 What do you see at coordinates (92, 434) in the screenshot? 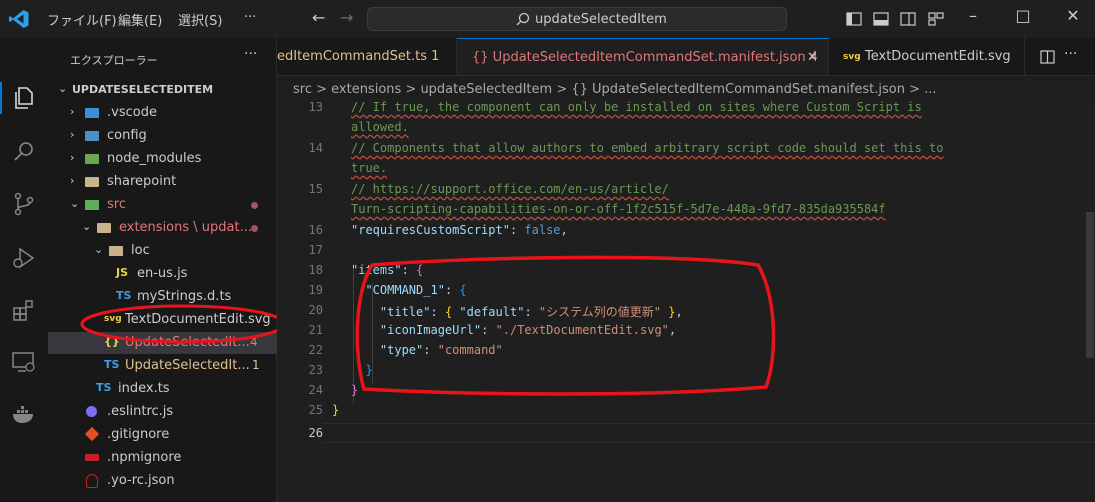
I see `git-file-icon` at bounding box center [92, 434].